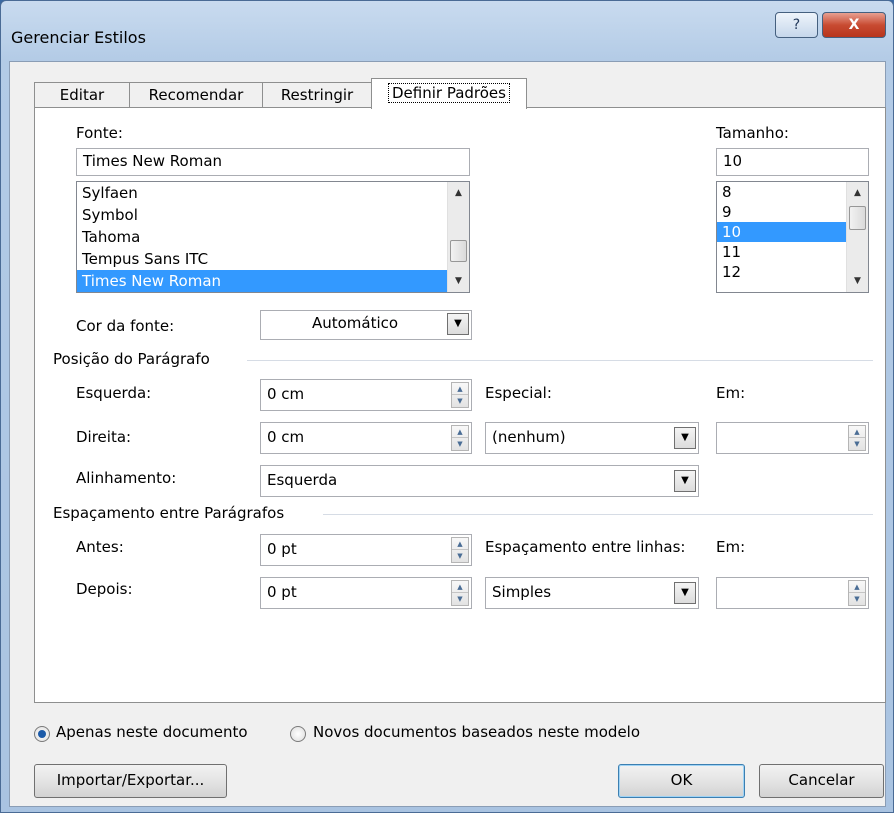  I want to click on special-em-label: Em:, so click(731, 393).